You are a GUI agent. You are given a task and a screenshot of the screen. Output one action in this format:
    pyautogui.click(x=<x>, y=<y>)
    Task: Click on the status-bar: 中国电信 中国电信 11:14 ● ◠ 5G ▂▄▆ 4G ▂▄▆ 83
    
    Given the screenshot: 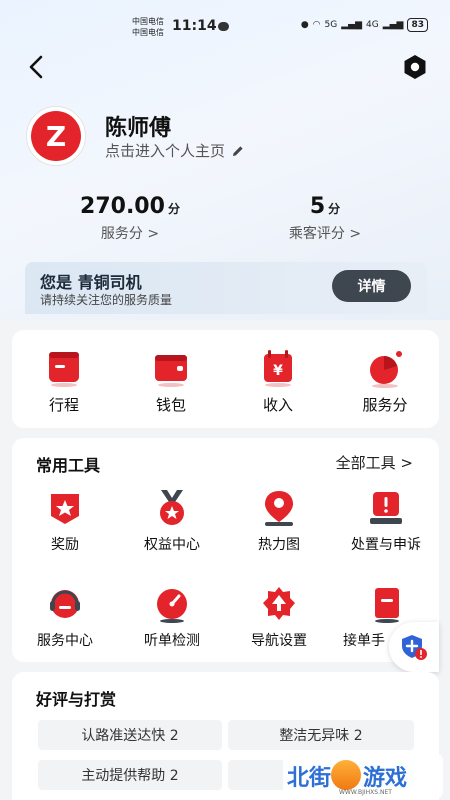 What is the action you would take?
    pyautogui.click(x=225, y=27)
    